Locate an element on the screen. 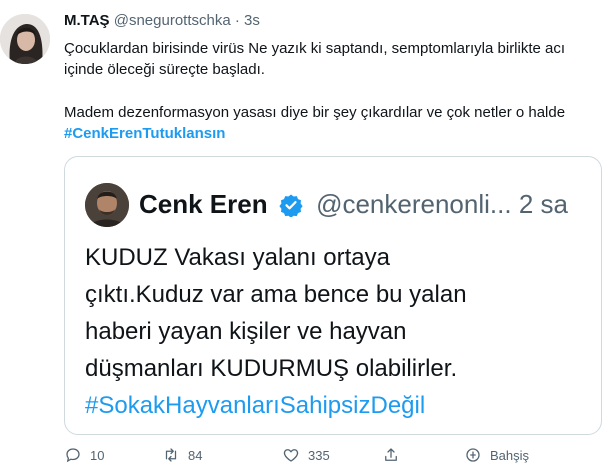 The height and width of the screenshot is (475, 614). tweet-header: M.TAŞ @snegurottschka · 3s is located at coordinates (162, 20).